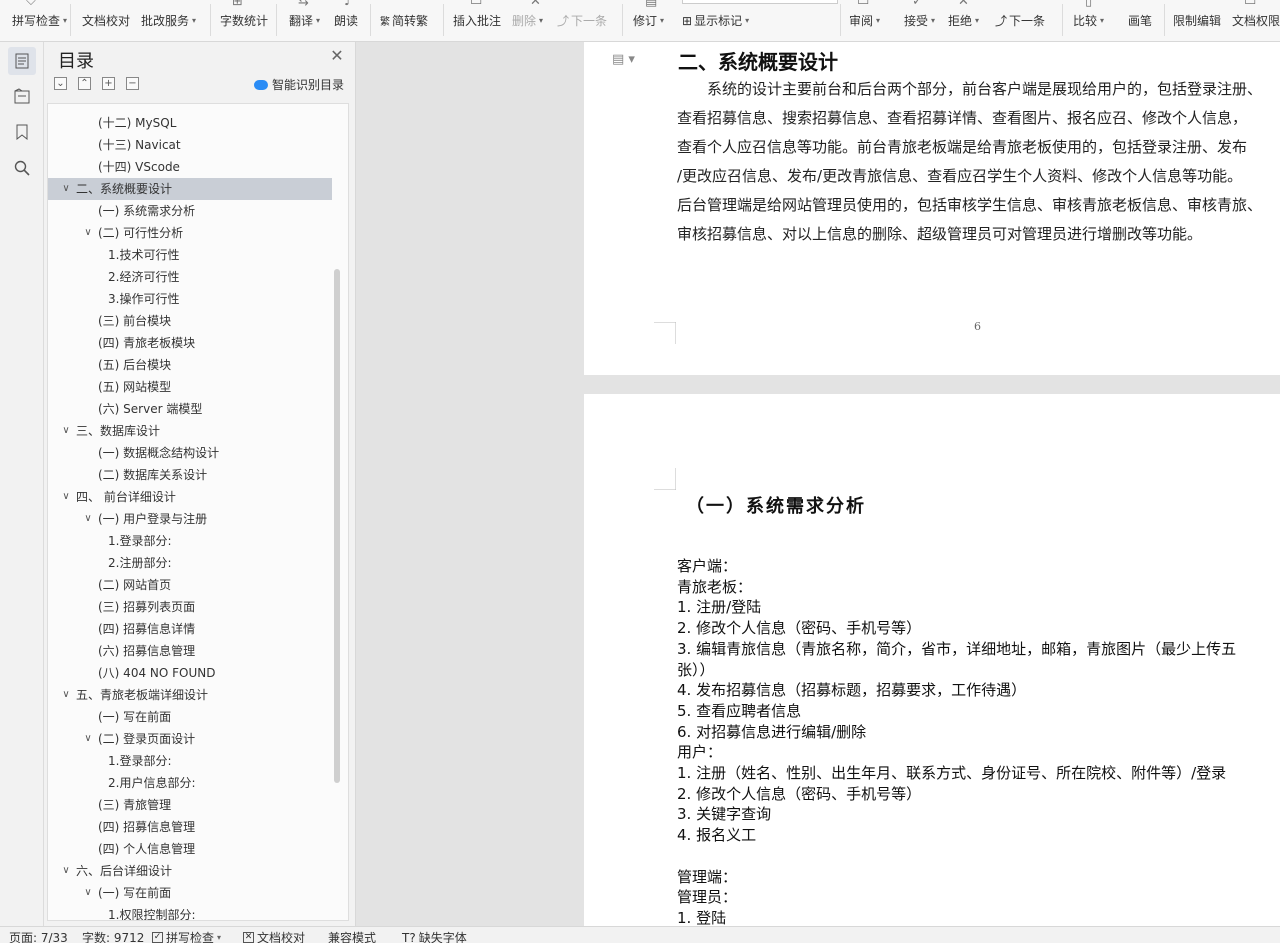 The height and width of the screenshot is (943, 1280). What do you see at coordinates (190, 849) in the screenshot?
I see `toc-item: (四) 个人信息管理` at bounding box center [190, 849].